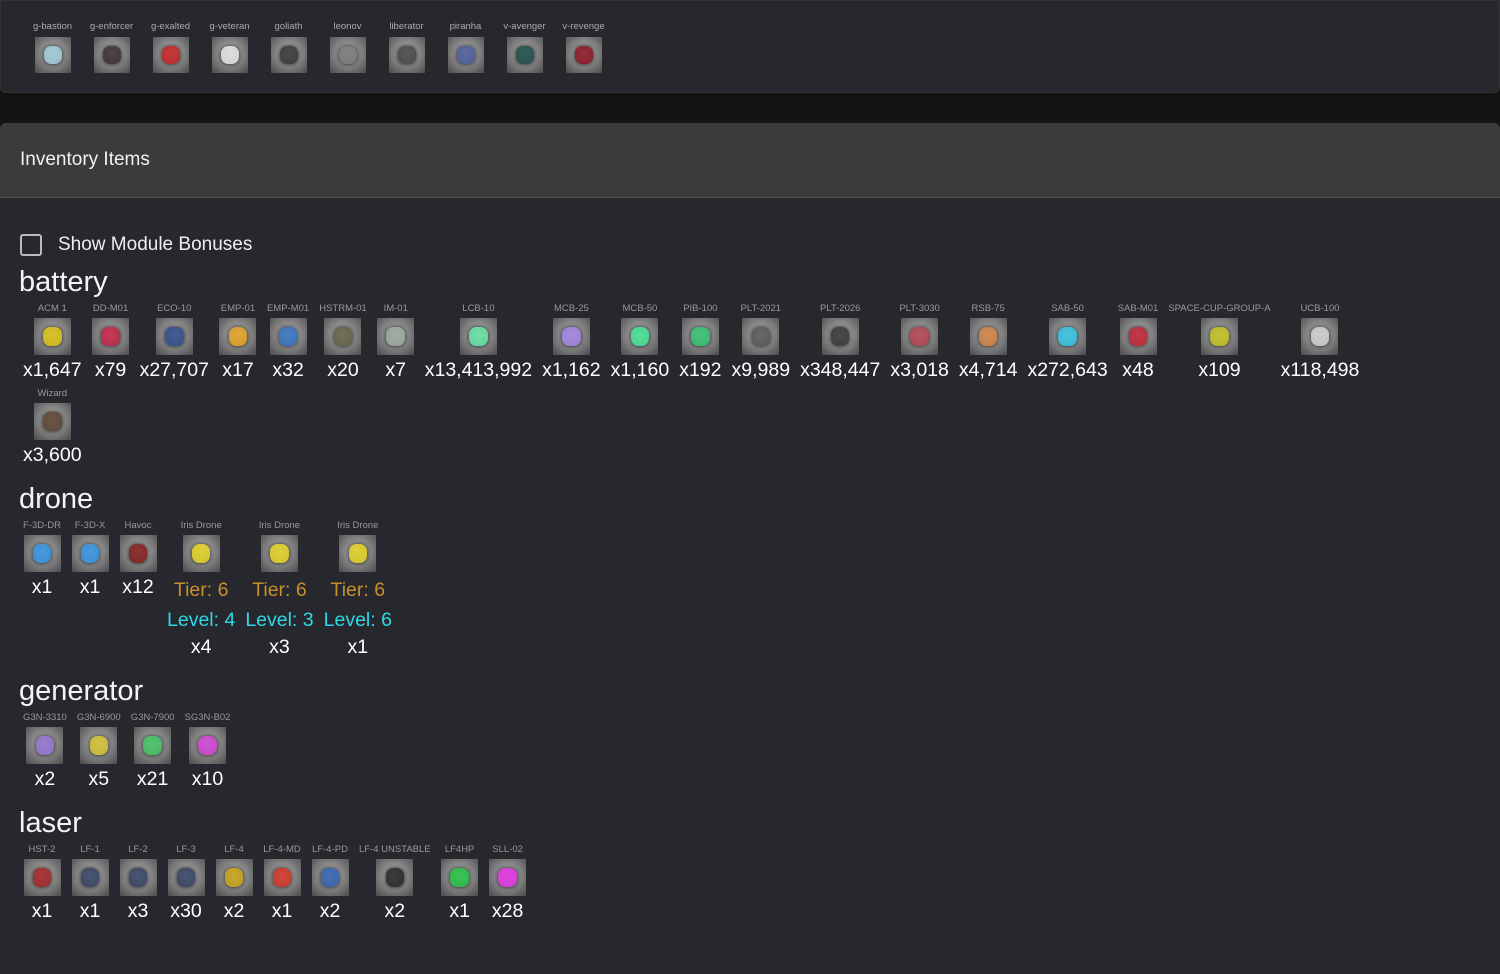 The height and width of the screenshot is (974, 1500). I want to click on inventory-item: PIB-100 x192, so click(700, 342).